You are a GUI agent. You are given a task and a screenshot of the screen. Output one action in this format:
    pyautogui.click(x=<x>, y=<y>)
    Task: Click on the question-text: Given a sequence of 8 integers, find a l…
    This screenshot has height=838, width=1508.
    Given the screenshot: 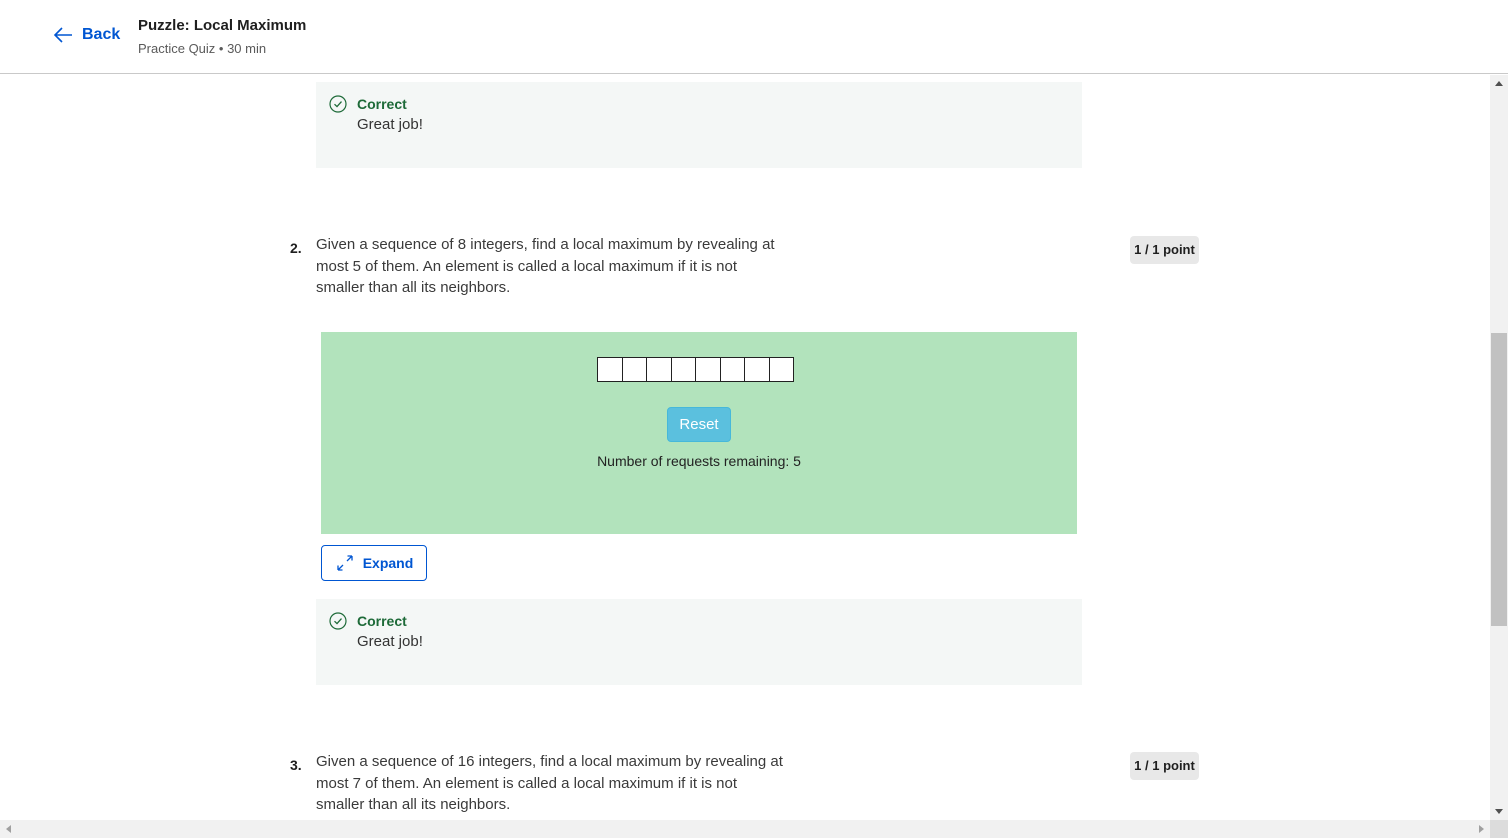 What is the action you would take?
    pyautogui.click(x=545, y=266)
    